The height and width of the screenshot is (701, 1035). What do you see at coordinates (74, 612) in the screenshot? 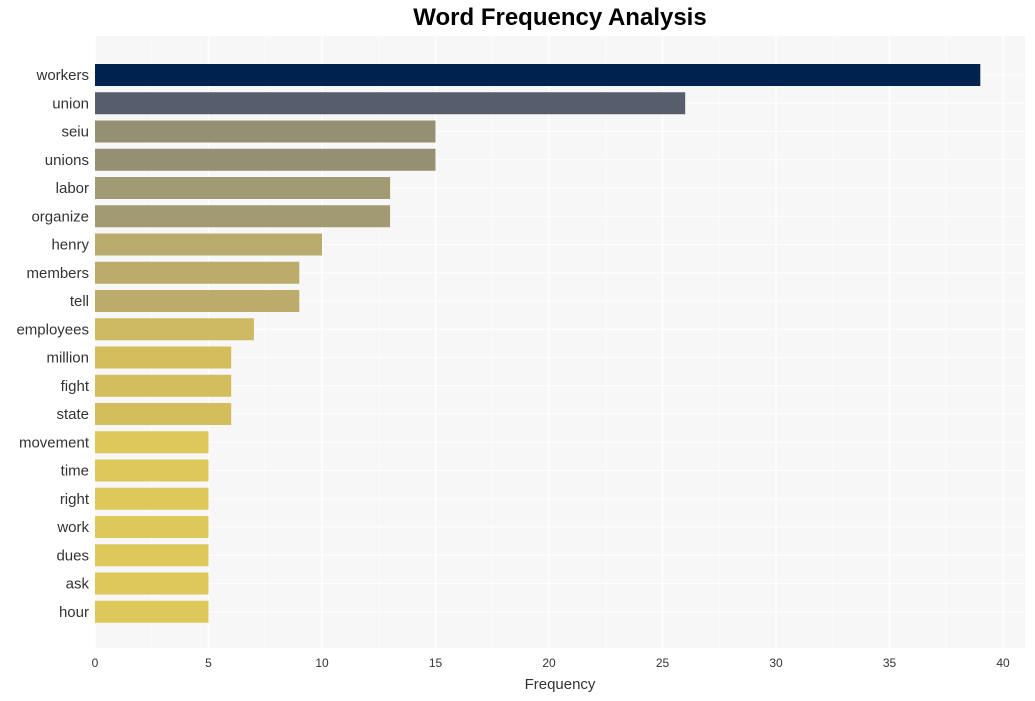
I see `y-tick-label: hour` at bounding box center [74, 612].